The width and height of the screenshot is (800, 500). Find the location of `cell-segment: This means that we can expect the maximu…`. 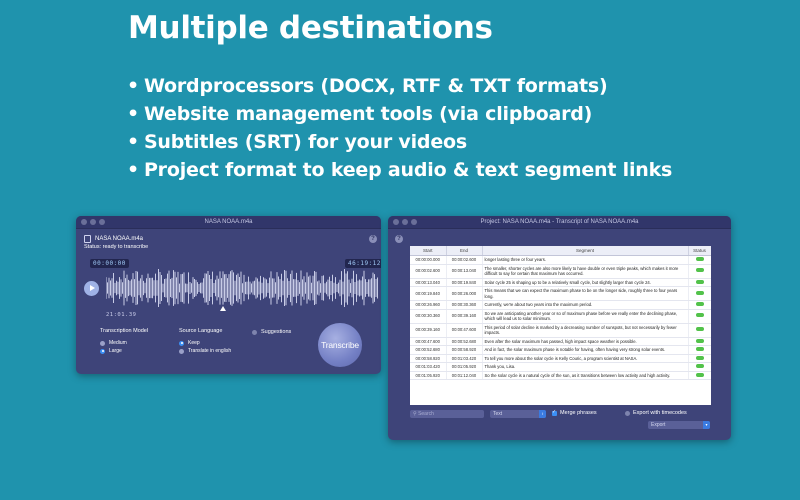

cell-segment: This means that we can expect the maximu… is located at coordinates (585, 293).